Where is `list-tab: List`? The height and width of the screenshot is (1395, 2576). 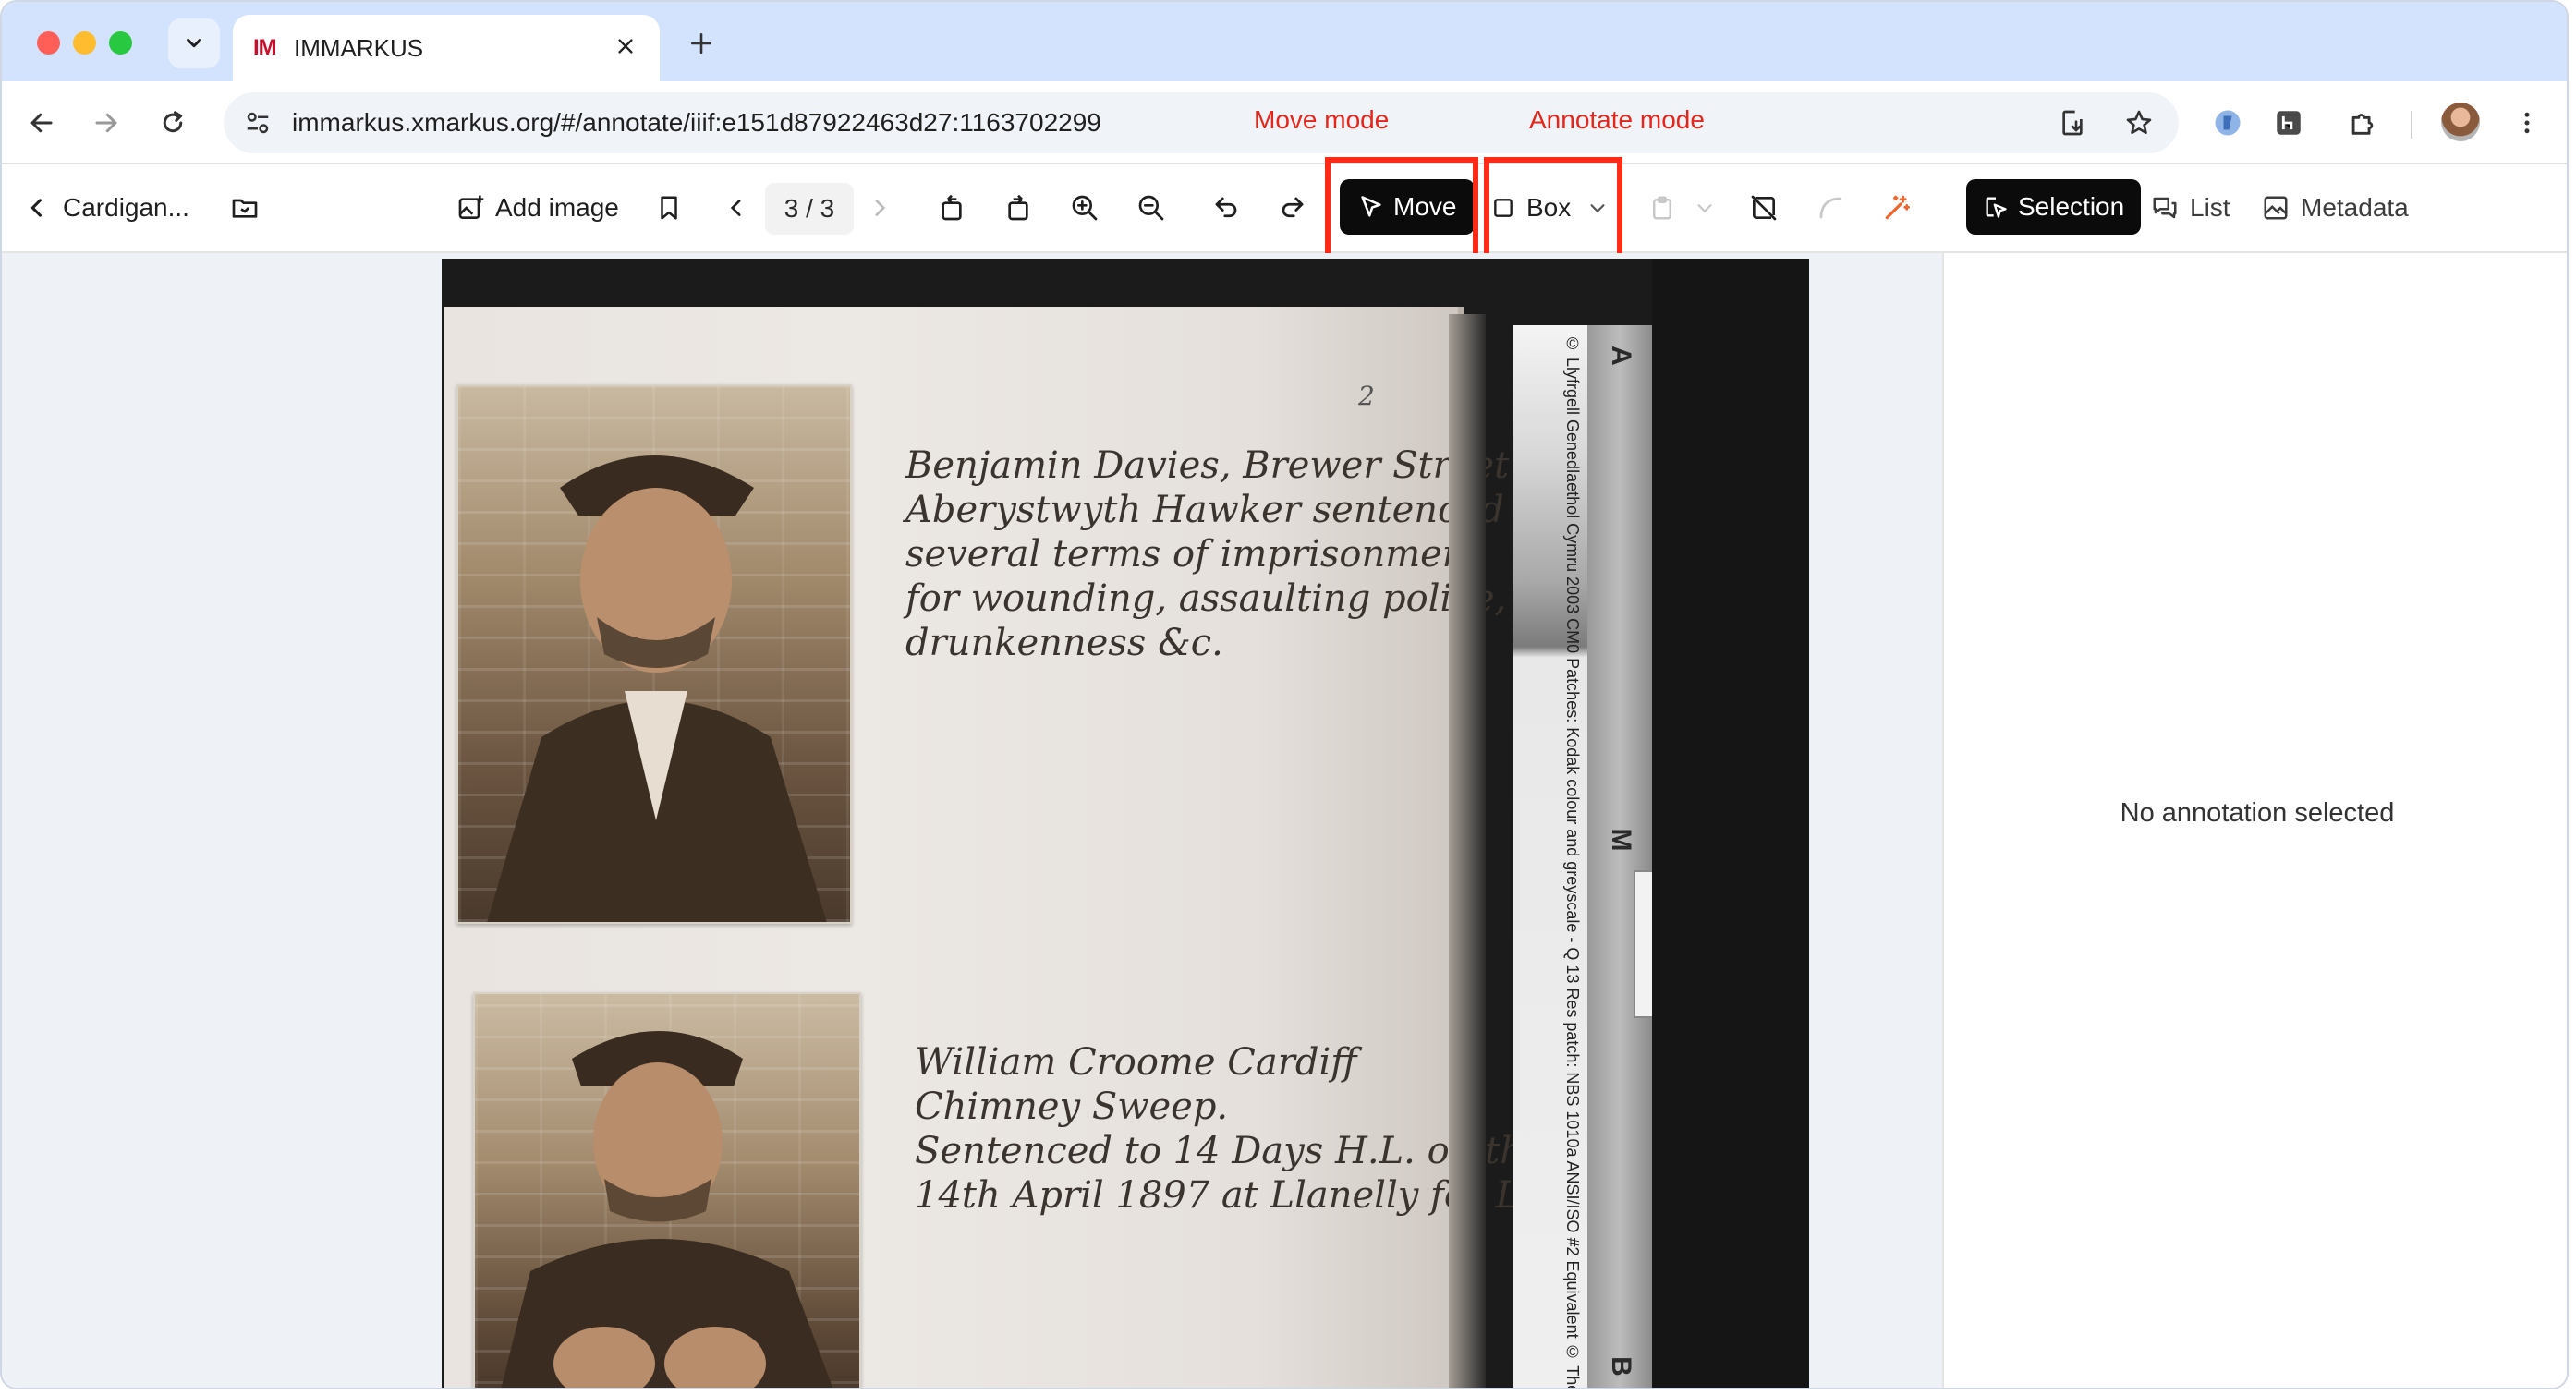
list-tab: List is located at coordinates (2190, 208).